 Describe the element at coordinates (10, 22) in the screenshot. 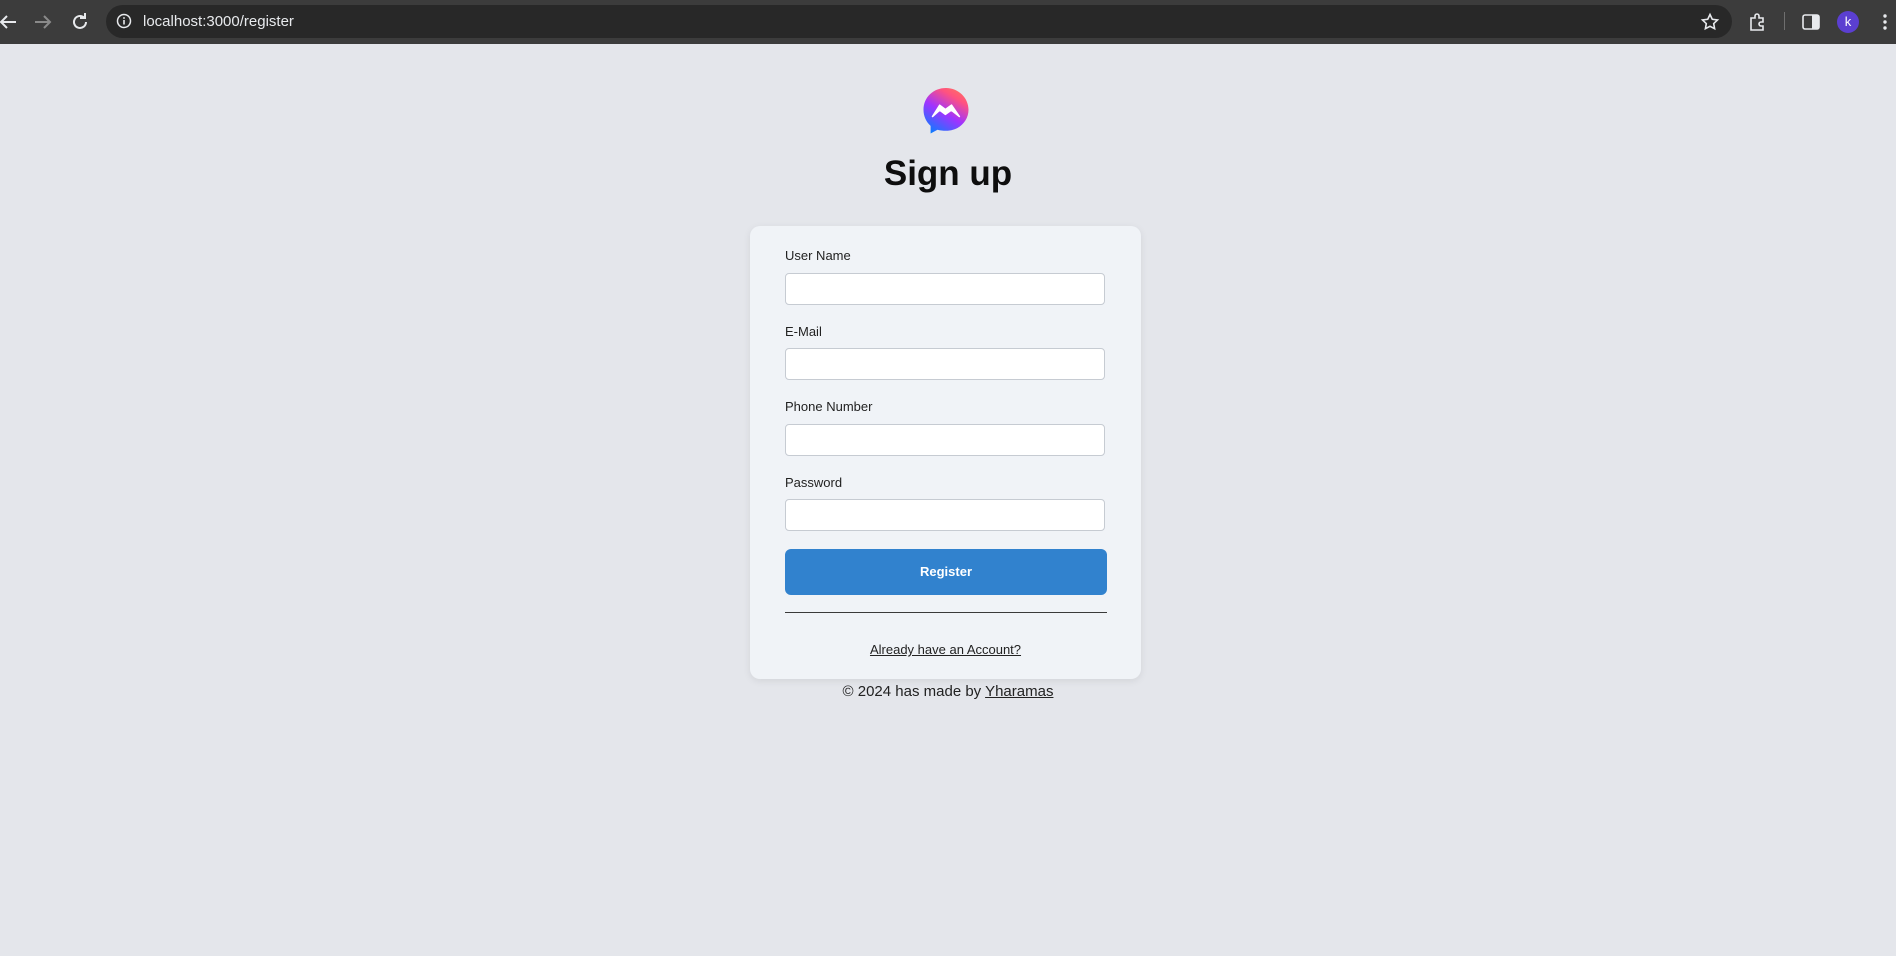

I see `back-arrow-icon` at that location.